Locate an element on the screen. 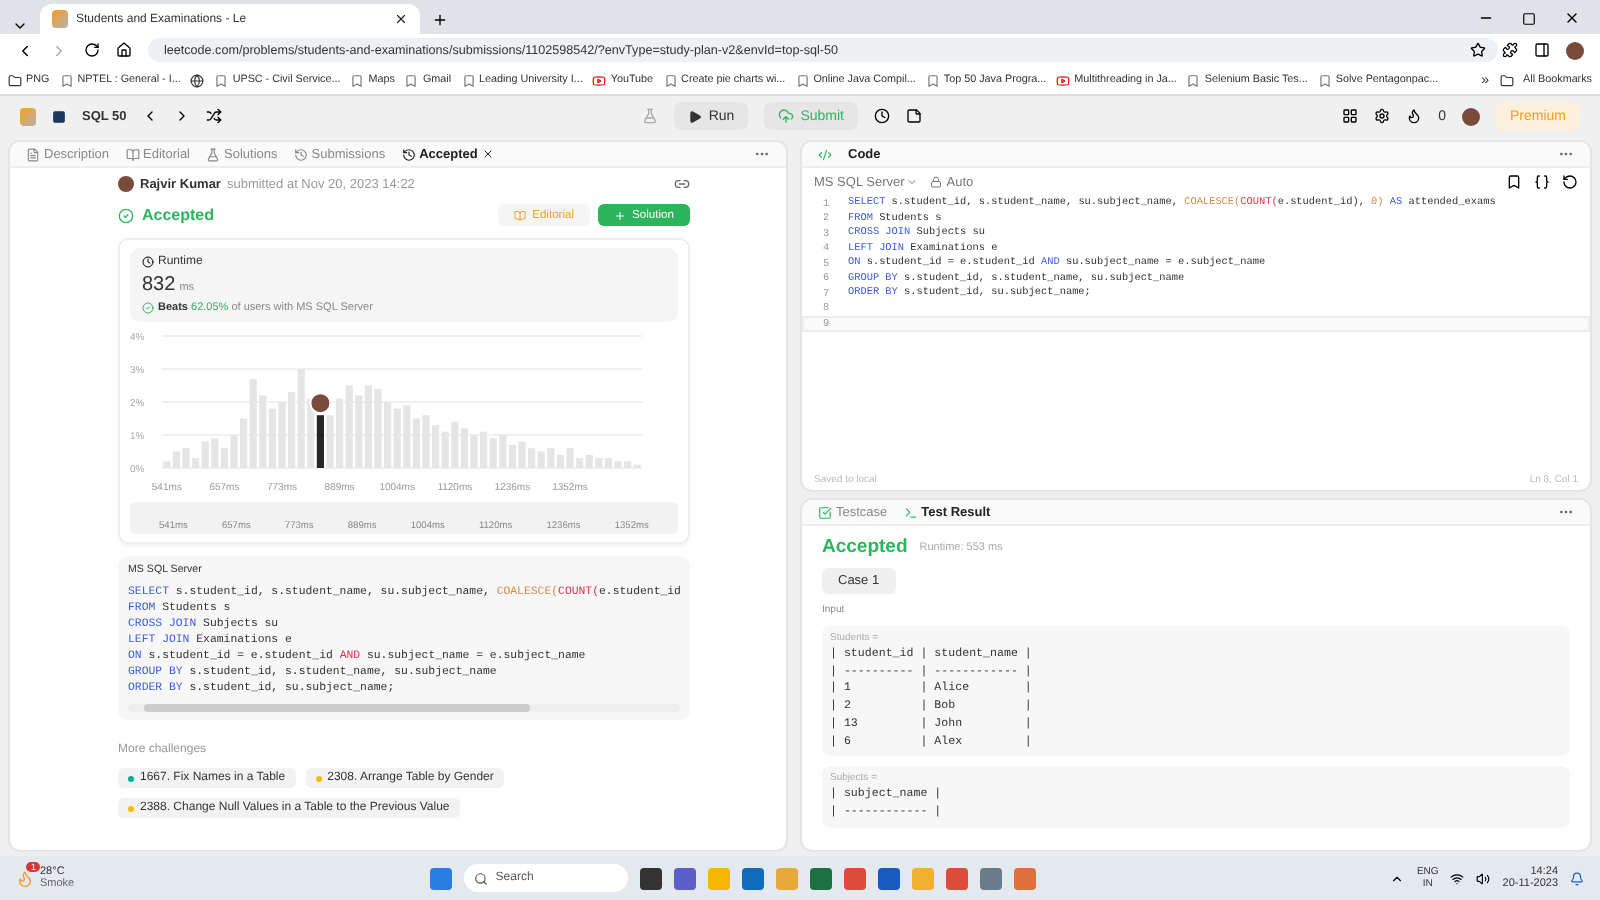  checkbox-icon is located at coordinates (825, 512).